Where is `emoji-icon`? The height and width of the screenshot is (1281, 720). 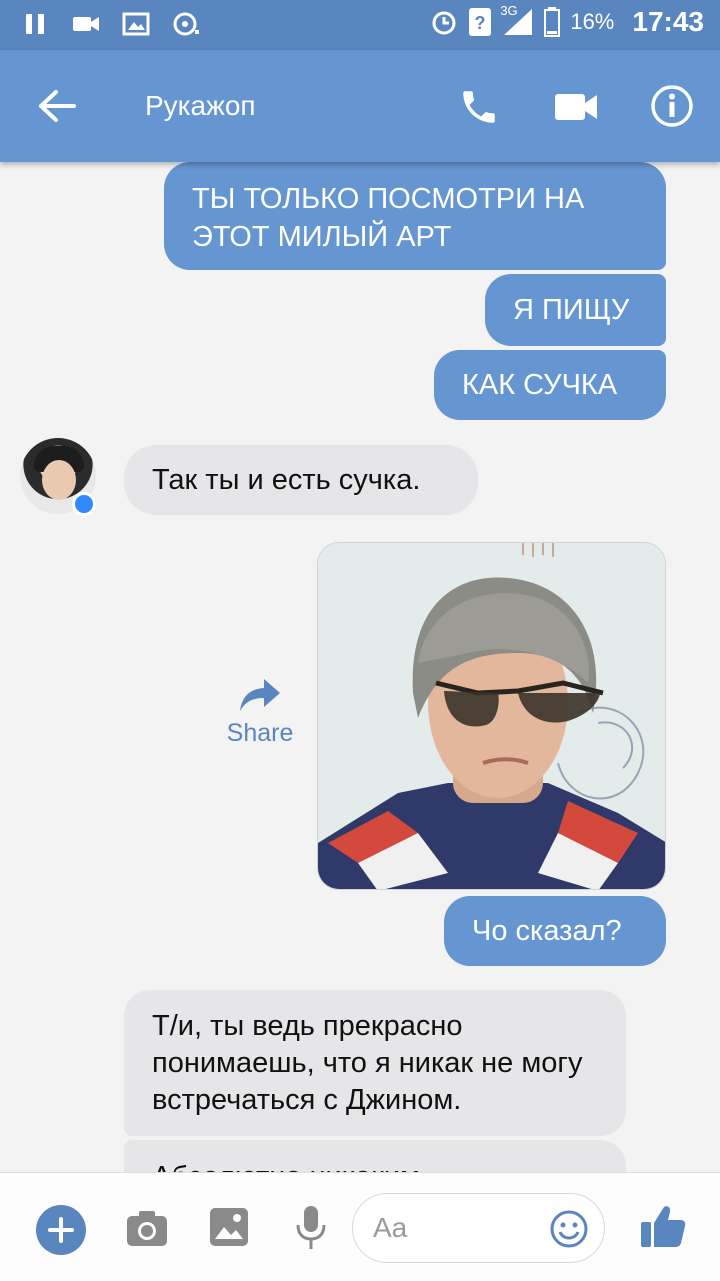 emoji-icon is located at coordinates (569, 1229).